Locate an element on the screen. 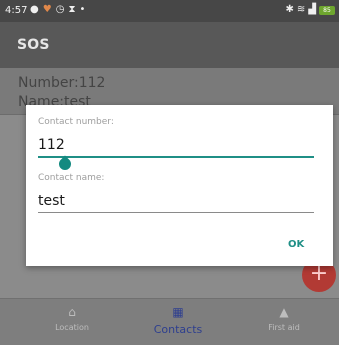  battery-icon: 85 is located at coordinates (327, 10).